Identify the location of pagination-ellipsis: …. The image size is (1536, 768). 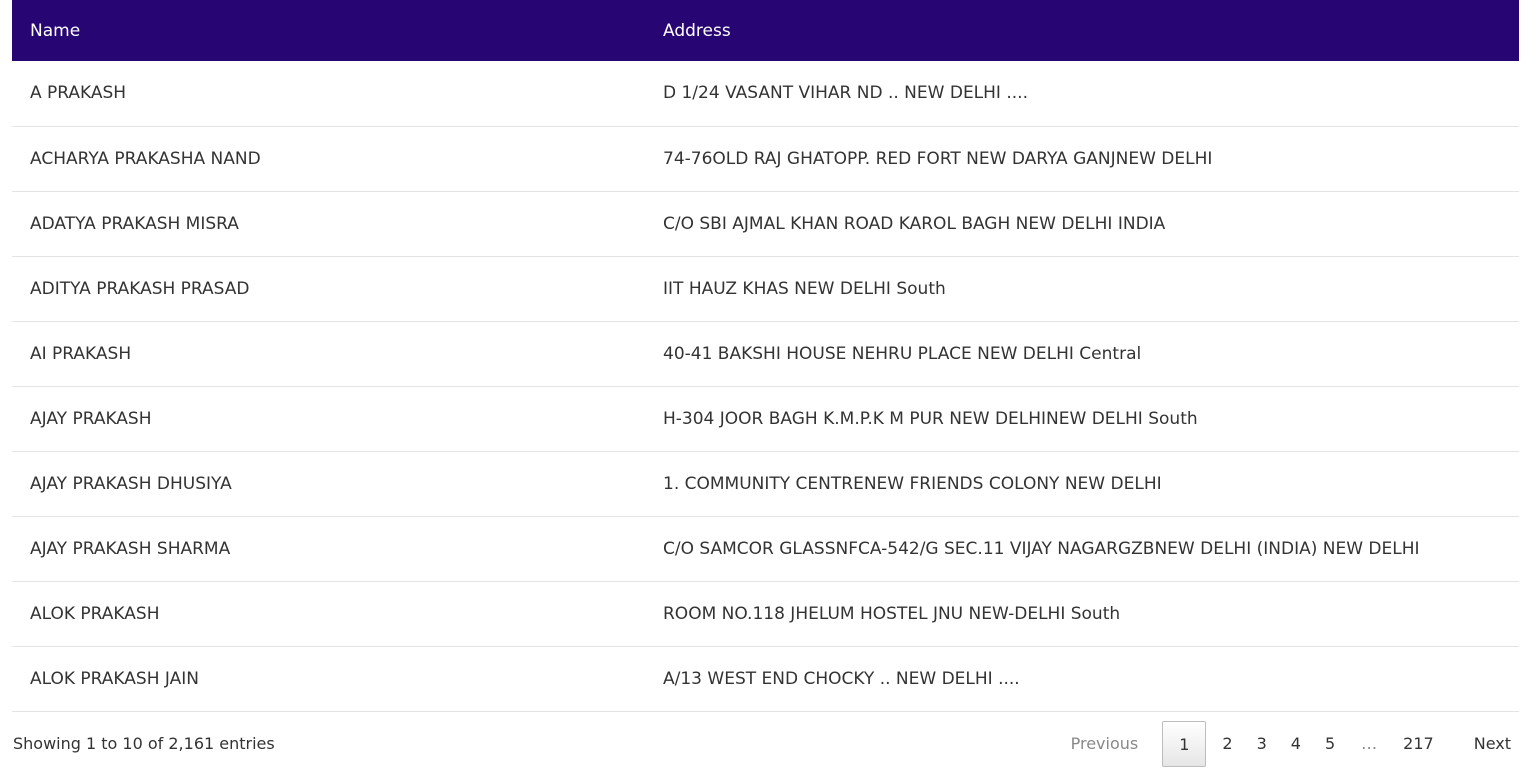
(1369, 743).